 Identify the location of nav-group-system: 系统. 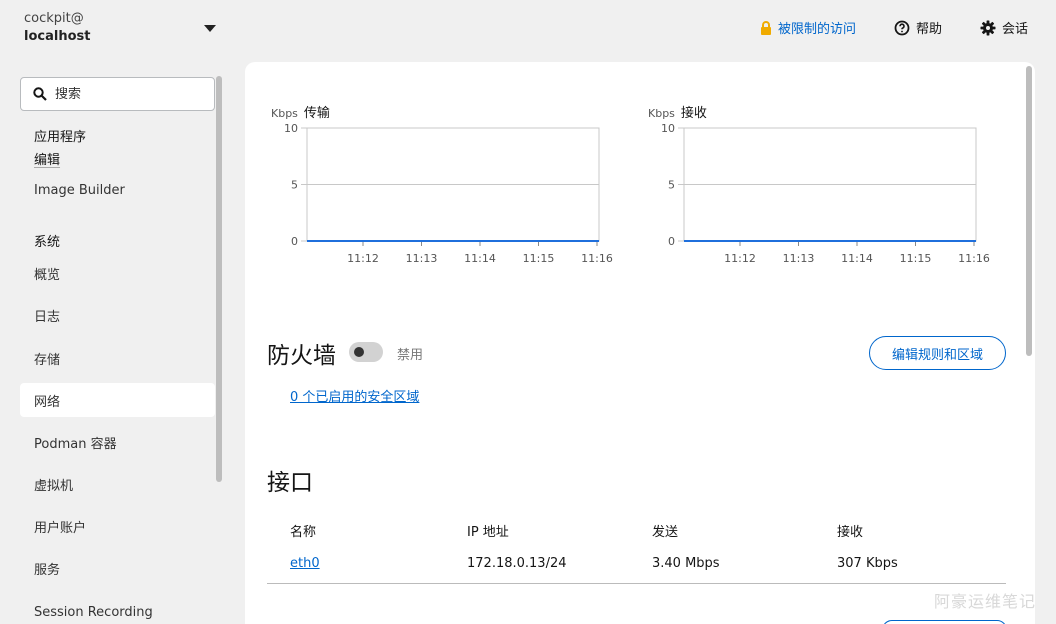
(47, 242).